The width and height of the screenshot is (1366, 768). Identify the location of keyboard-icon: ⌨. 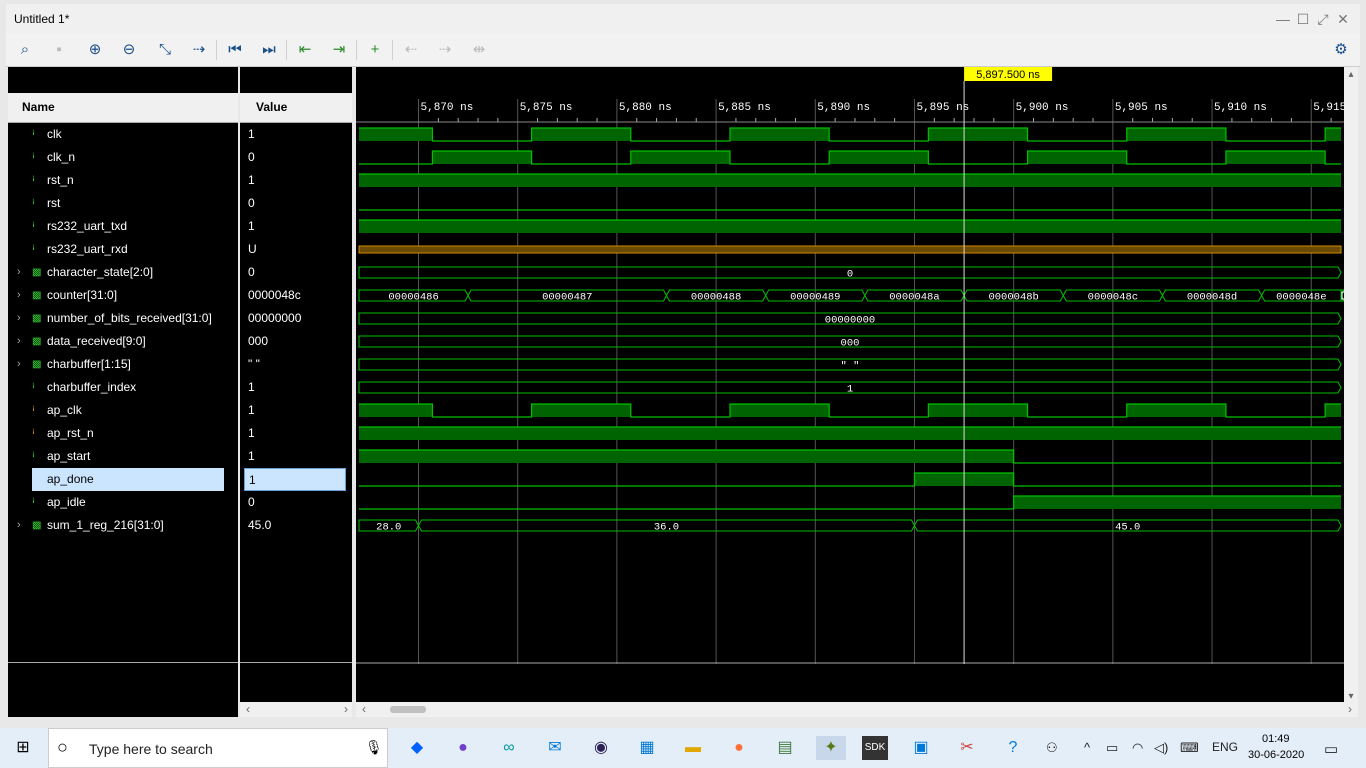
(1189, 748).